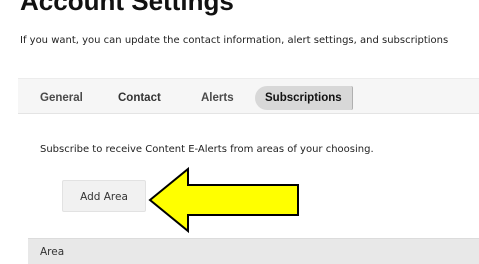 The image size is (479, 264). Describe the element at coordinates (61, 98) in the screenshot. I see `tab-general: General` at that location.